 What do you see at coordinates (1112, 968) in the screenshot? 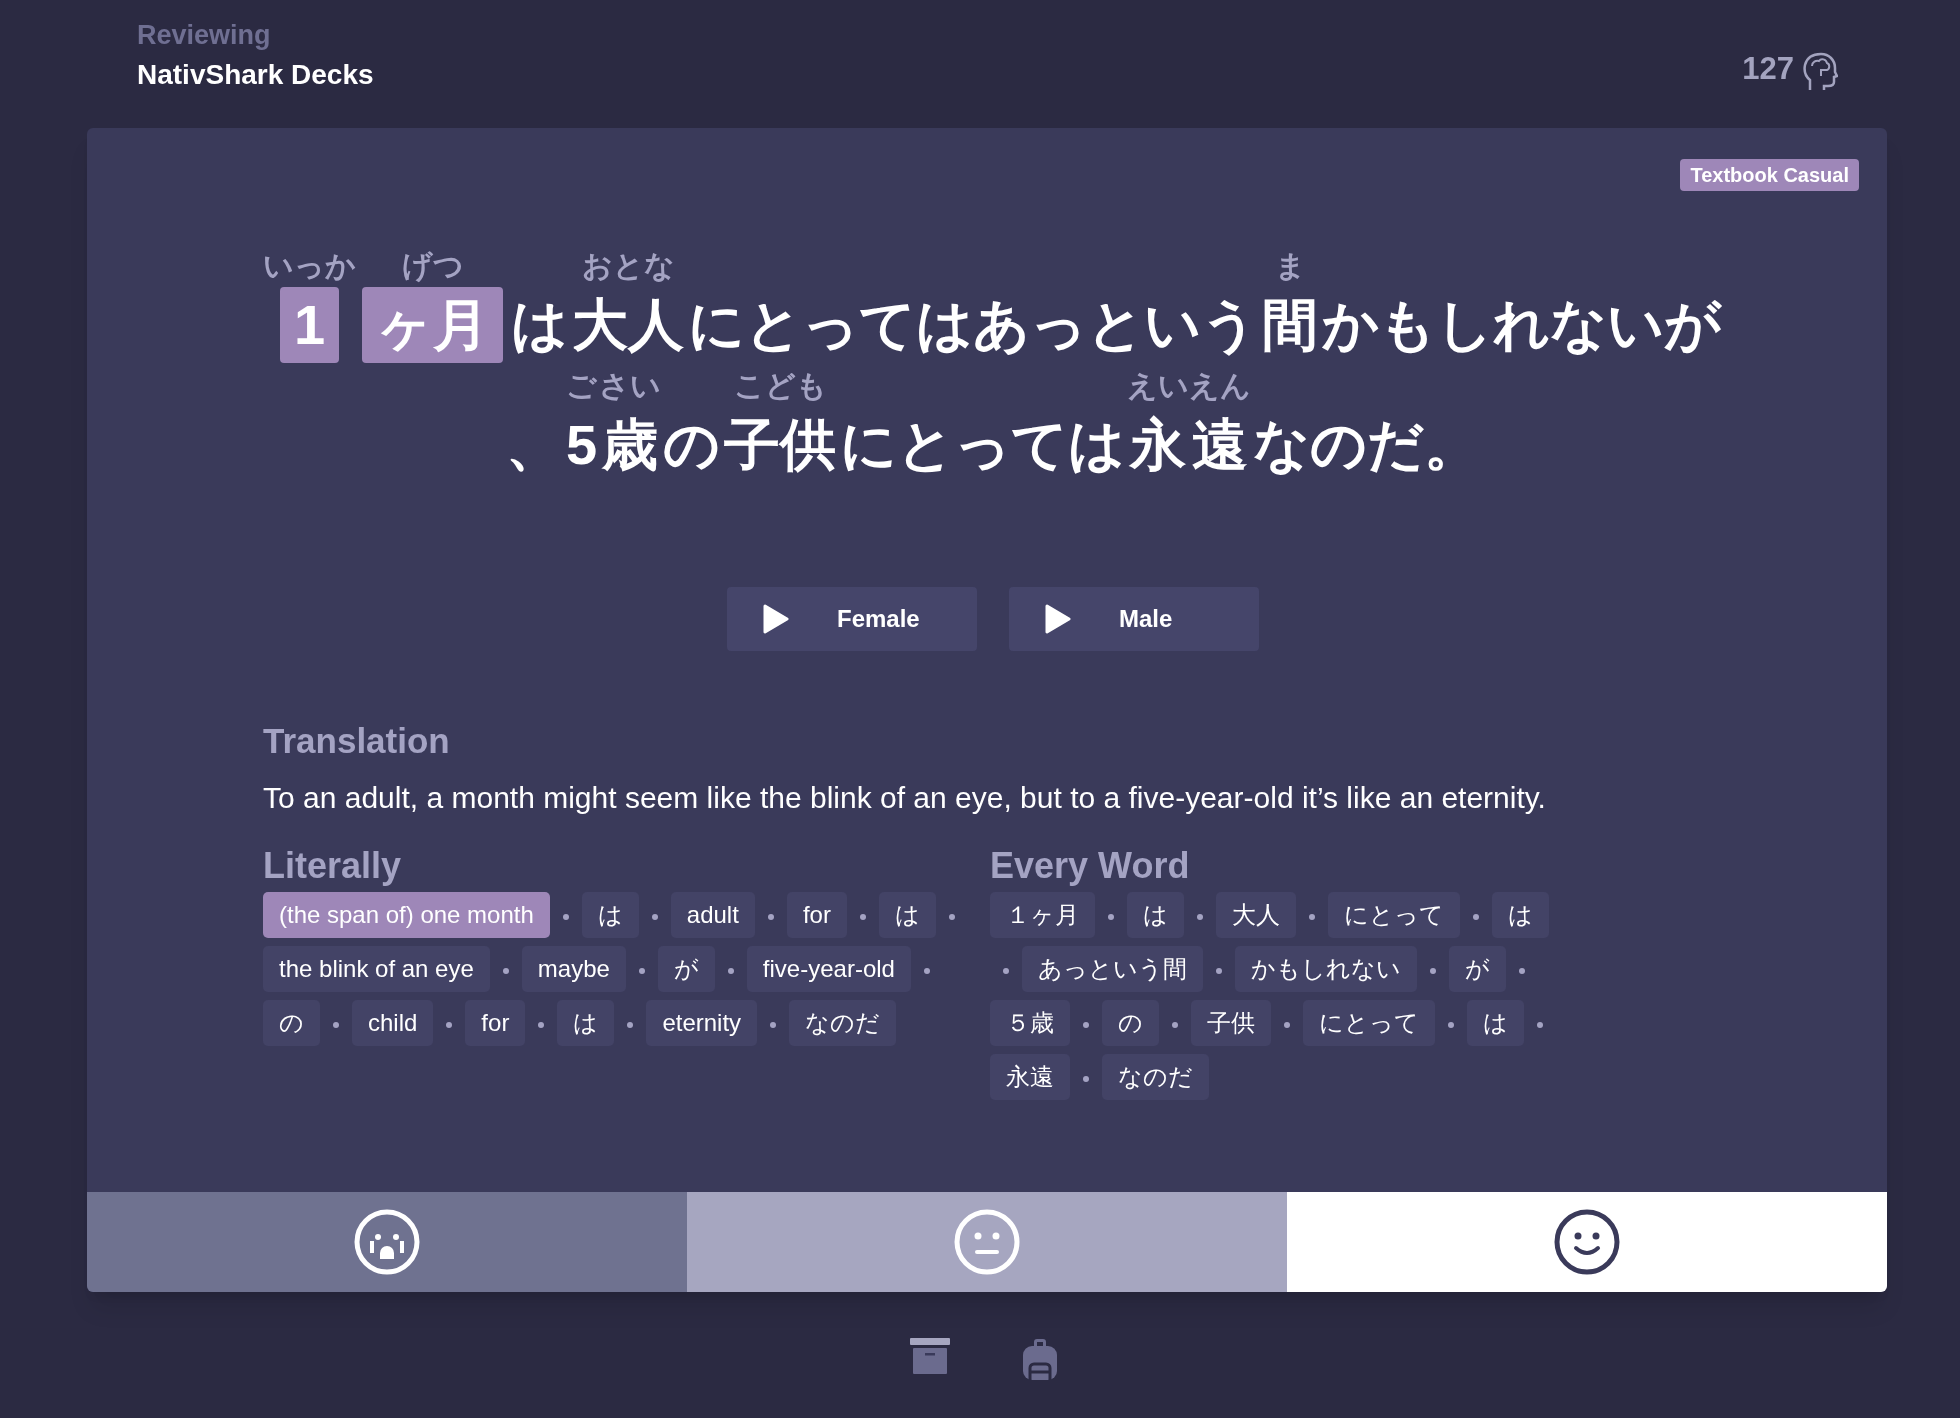
I see `word-chip: あっという間` at bounding box center [1112, 968].